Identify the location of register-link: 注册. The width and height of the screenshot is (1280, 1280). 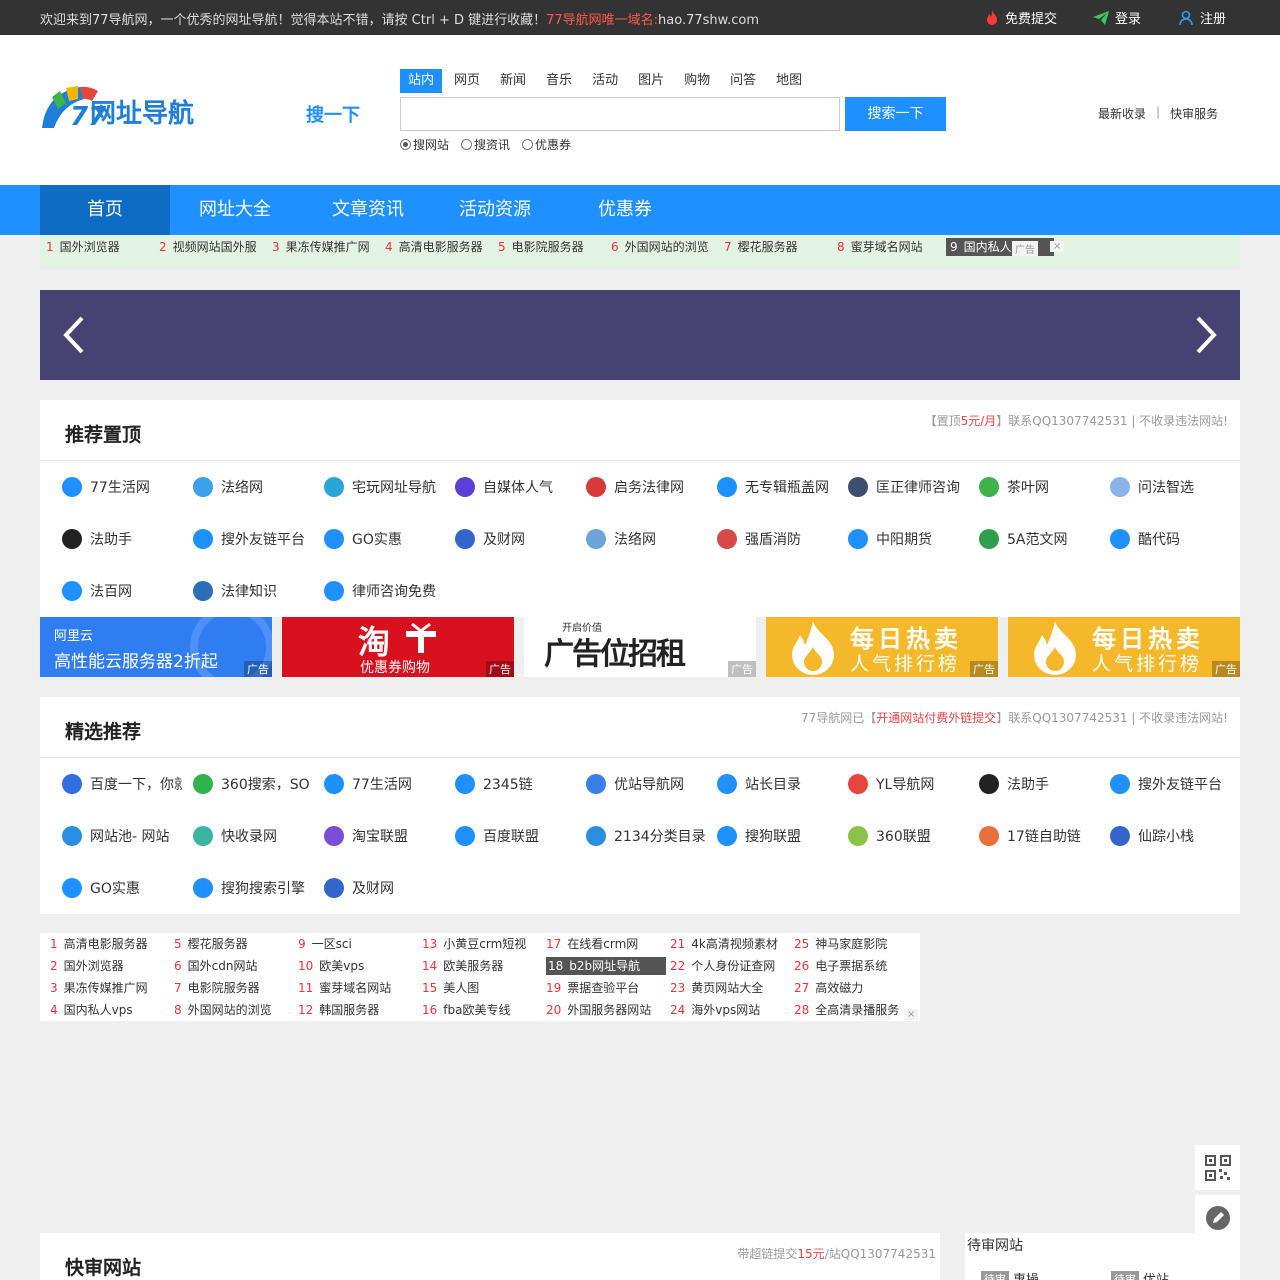
(1202, 17).